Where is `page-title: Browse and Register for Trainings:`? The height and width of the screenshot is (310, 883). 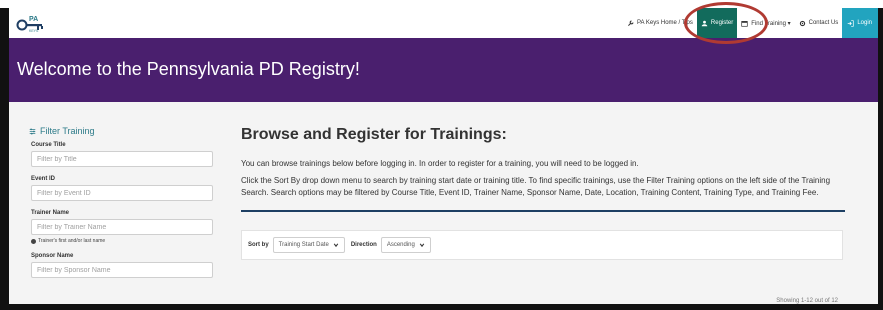 page-title: Browse and Register for Trainings: is located at coordinates (374, 134).